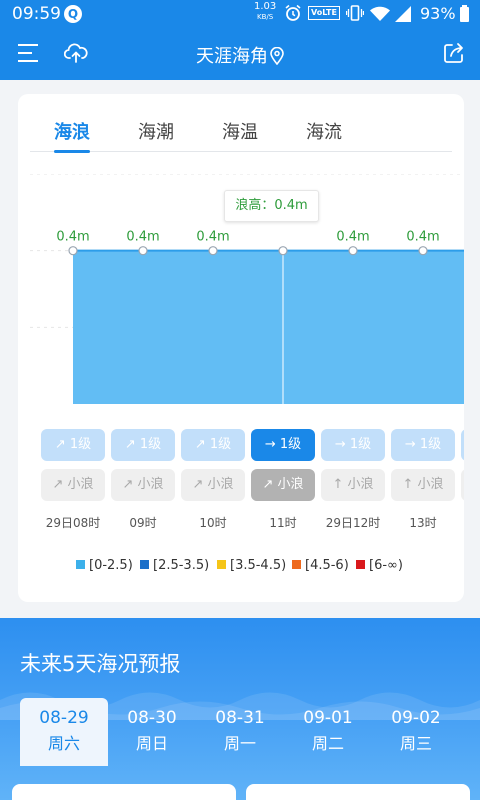 The height and width of the screenshot is (800, 480). Describe the element at coordinates (416, 732) in the screenshot. I see `forecast-day-tab: 09-02 周三` at that location.